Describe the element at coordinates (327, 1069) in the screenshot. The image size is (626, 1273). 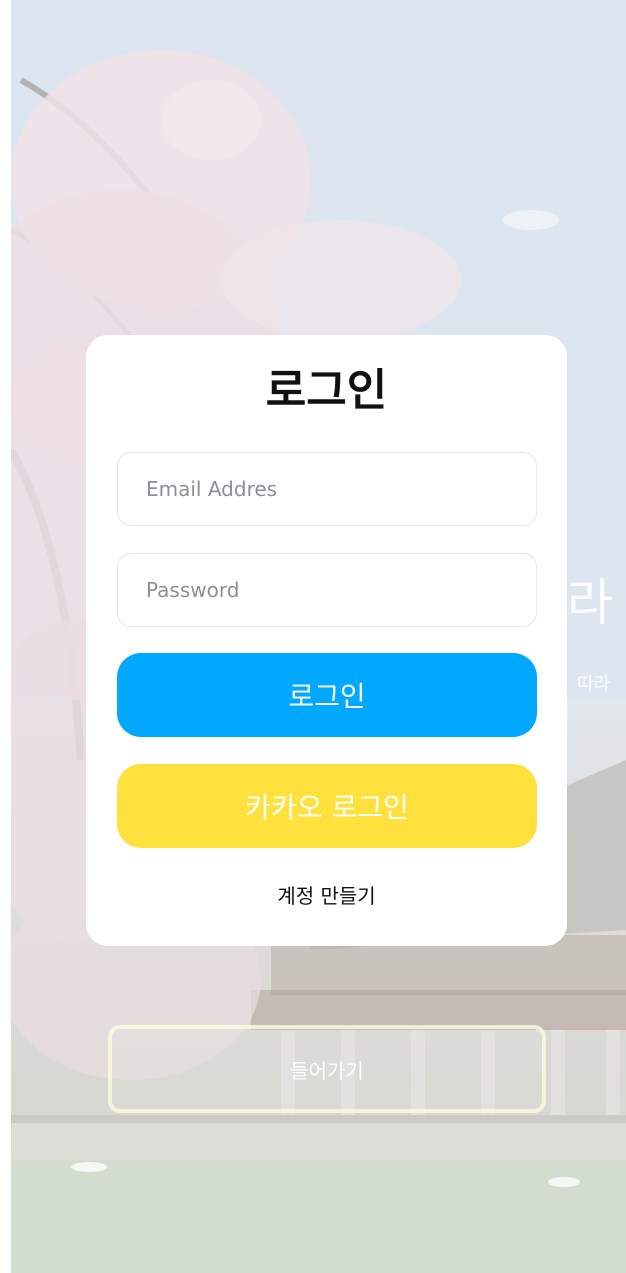
I see `enter-button: 들어가기` at that location.